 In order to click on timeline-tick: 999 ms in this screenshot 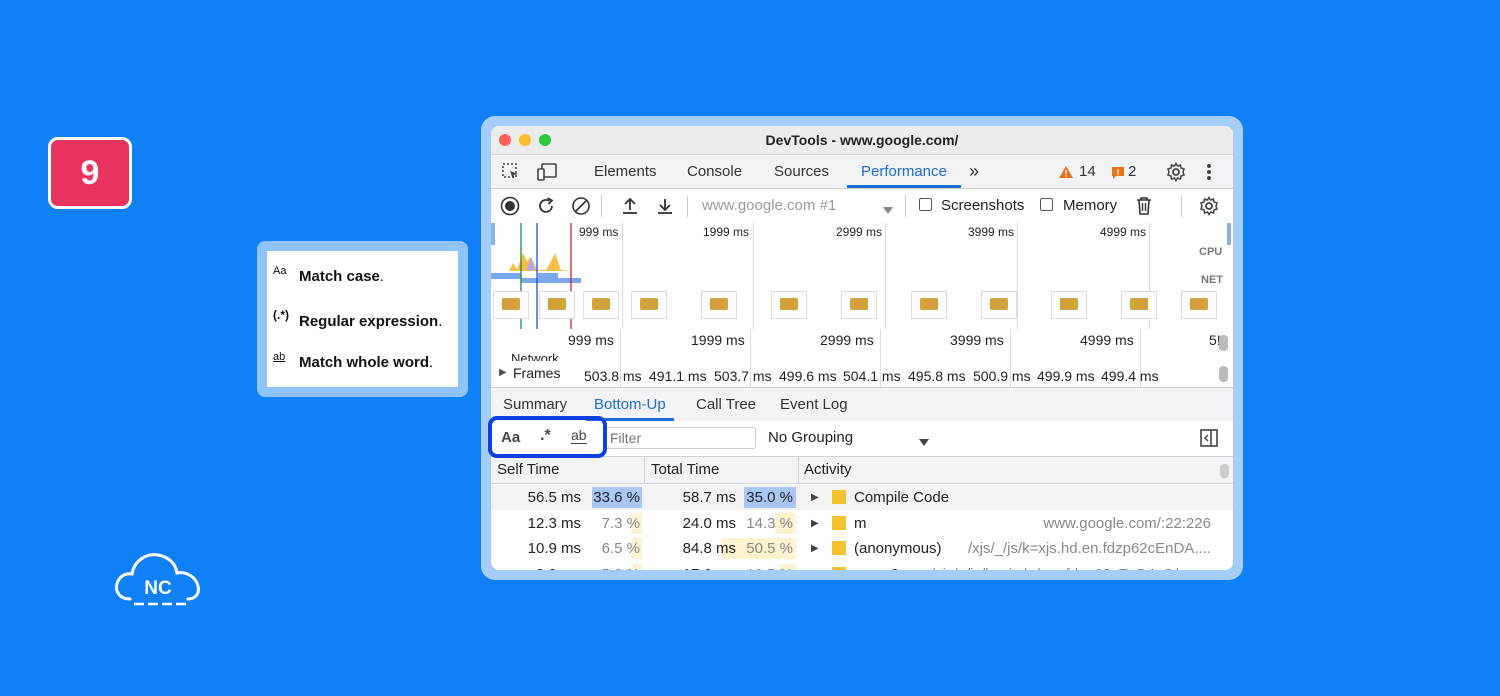, I will do `click(591, 340)`.